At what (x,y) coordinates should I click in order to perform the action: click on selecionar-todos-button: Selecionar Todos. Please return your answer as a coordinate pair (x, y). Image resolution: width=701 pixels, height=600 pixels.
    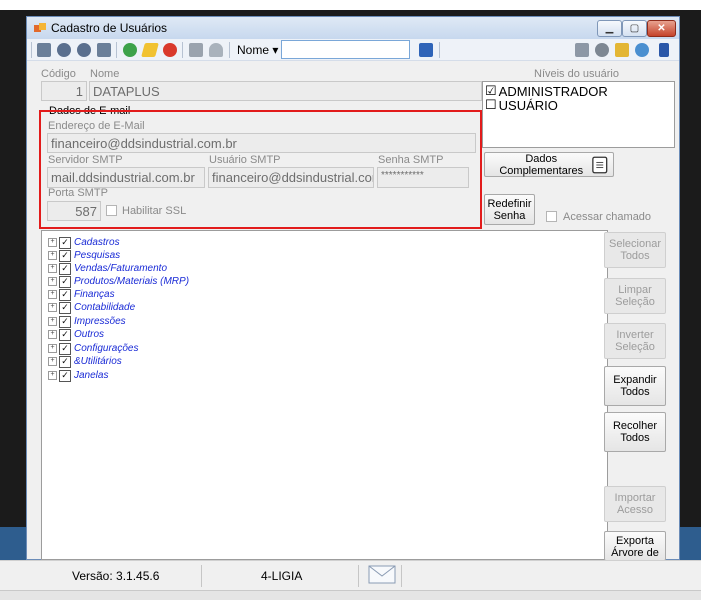
    Looking at the image, I should click on (635, 250).